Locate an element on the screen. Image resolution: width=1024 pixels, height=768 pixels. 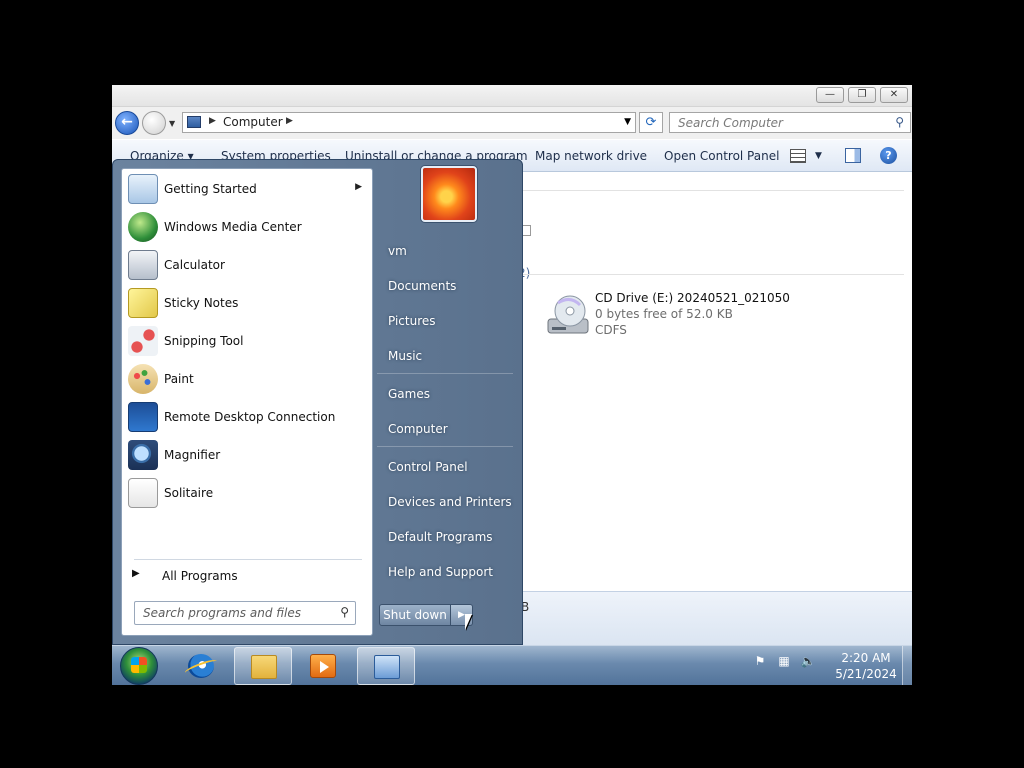
program-item: Solitaire is located at coordinates (248, 493).